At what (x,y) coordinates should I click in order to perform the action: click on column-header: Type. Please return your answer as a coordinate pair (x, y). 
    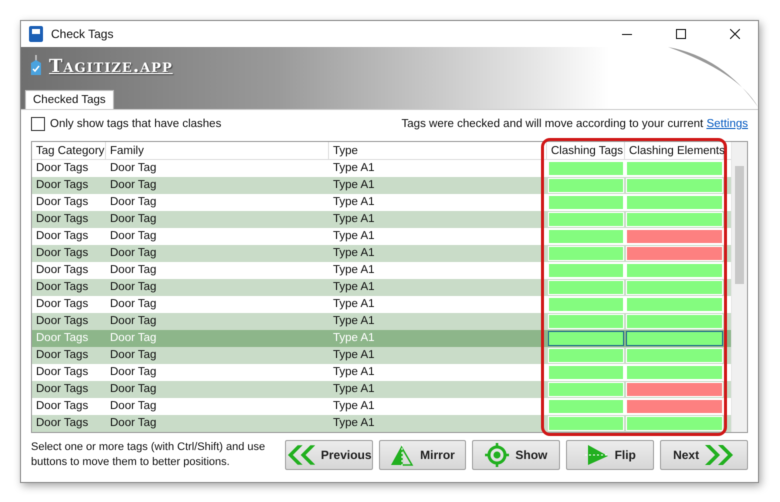
    Looking at the image, I should click on (438, 150).